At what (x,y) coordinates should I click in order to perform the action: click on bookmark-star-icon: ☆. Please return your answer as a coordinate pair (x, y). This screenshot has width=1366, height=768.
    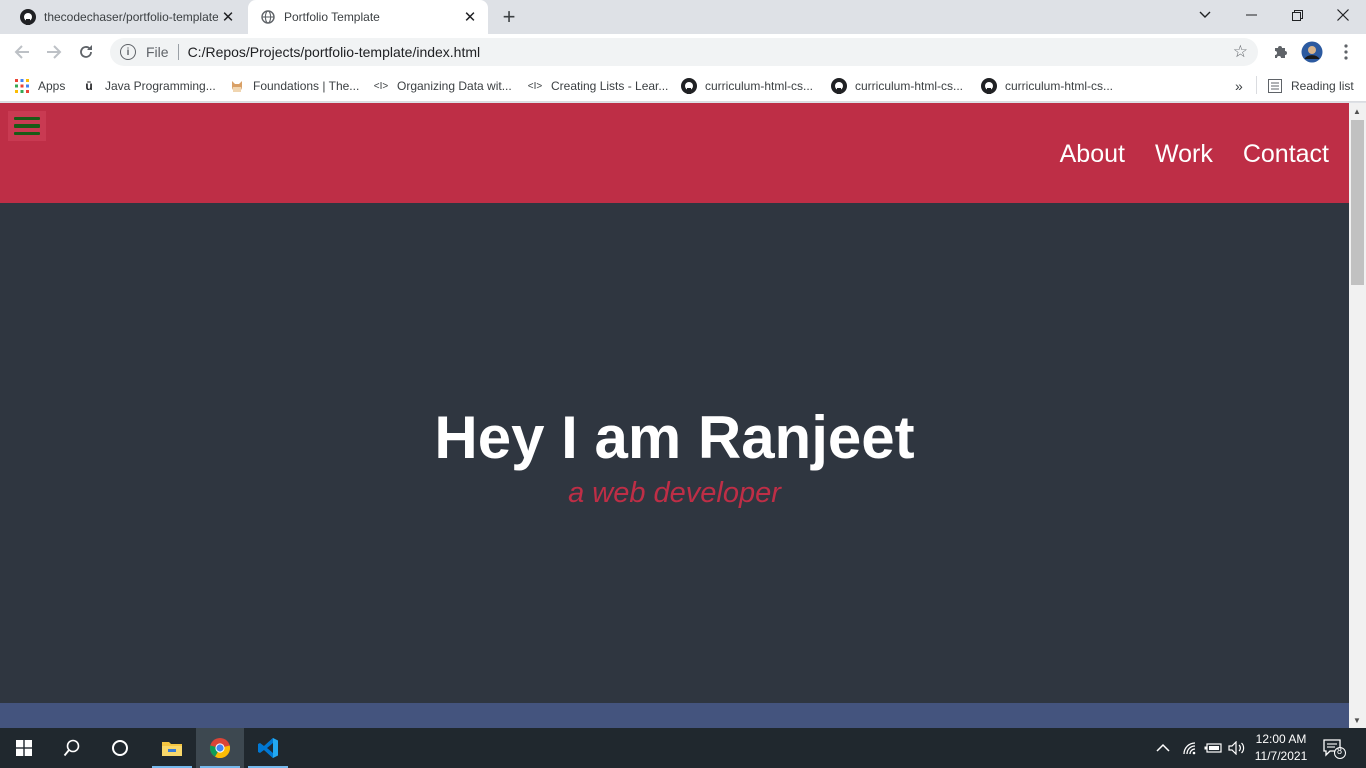
    Looking at the image, I should click on (1240, 52).